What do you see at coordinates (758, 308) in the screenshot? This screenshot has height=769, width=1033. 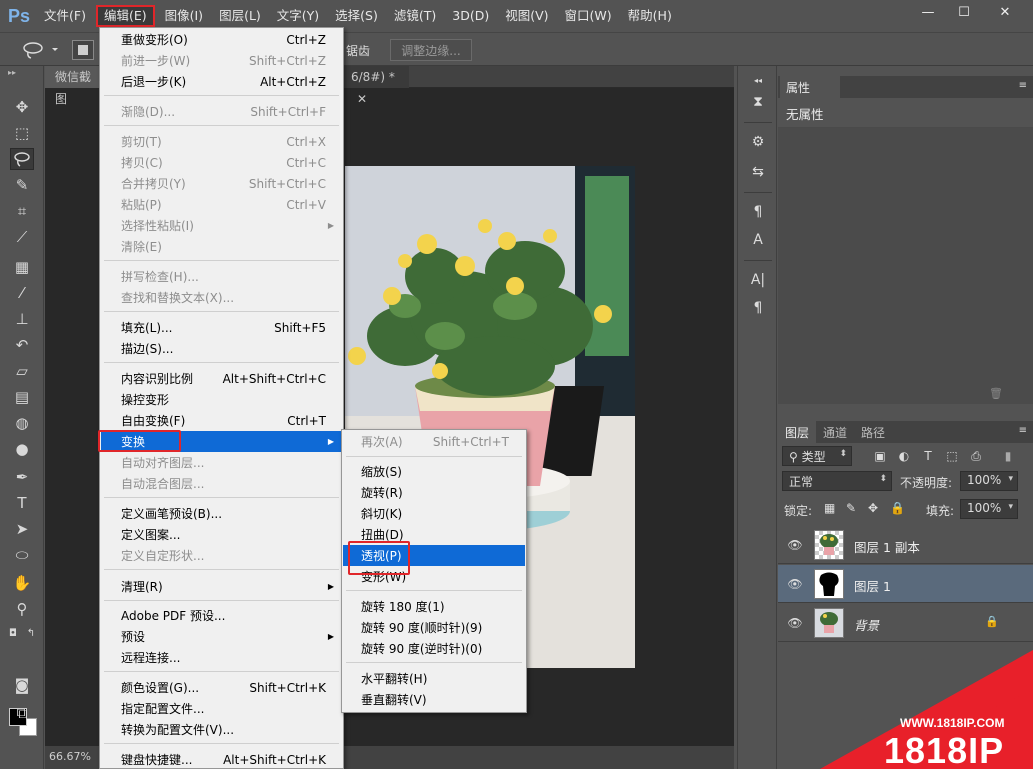 I see `paragraph-panel-icon: ¶` at bounding box center [758, 308].